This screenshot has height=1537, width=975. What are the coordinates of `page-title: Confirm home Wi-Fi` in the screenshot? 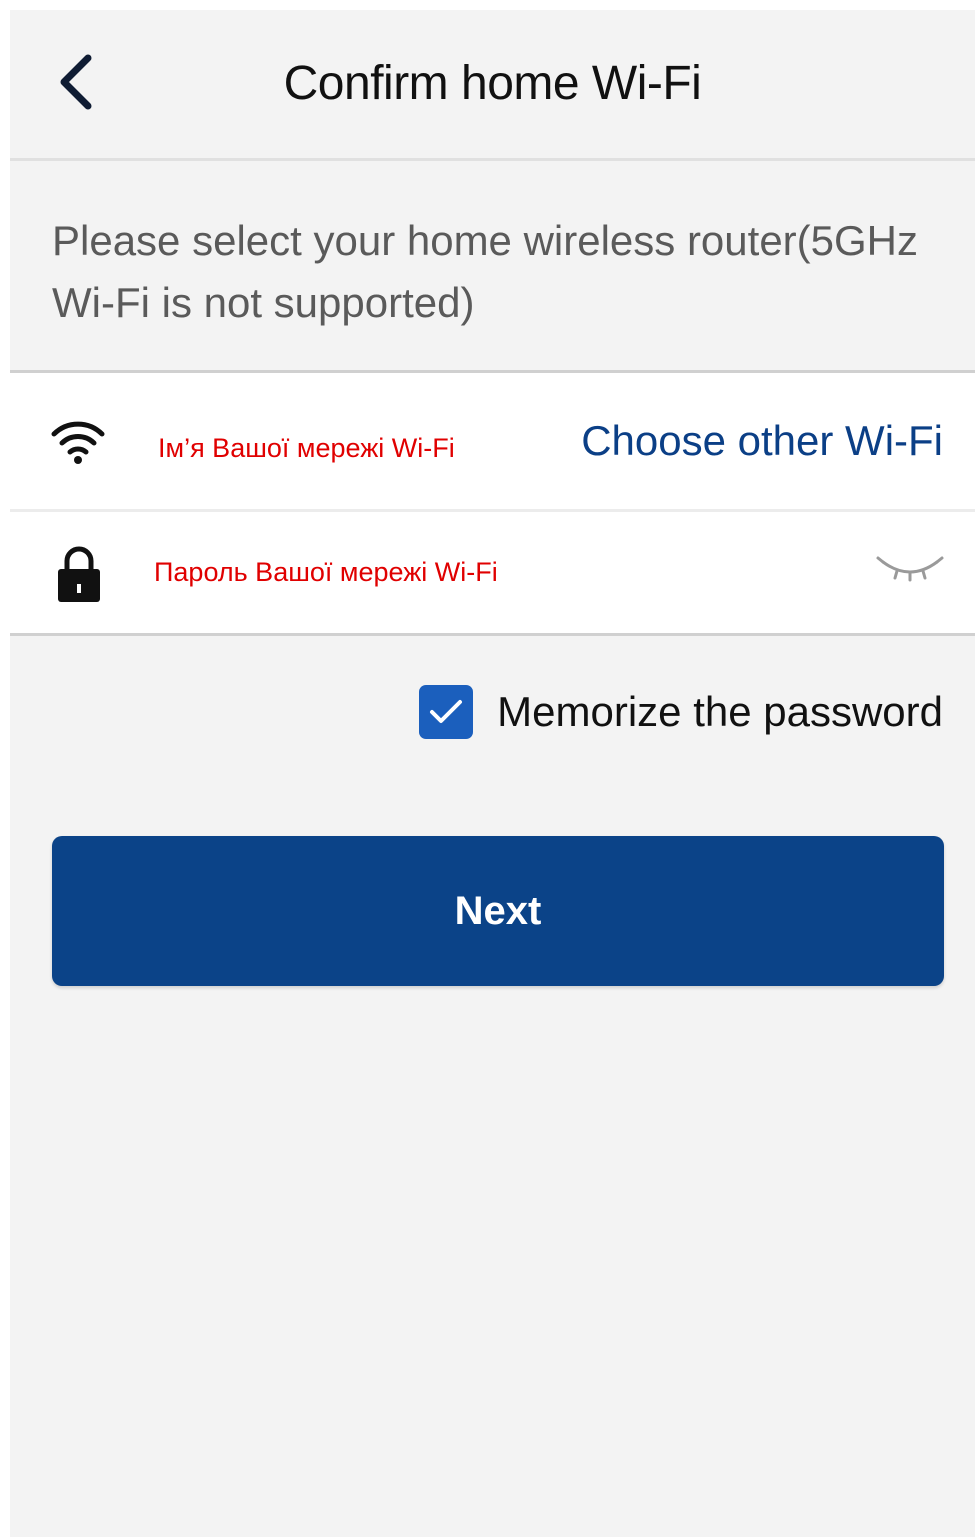 It's located at (492, 83).